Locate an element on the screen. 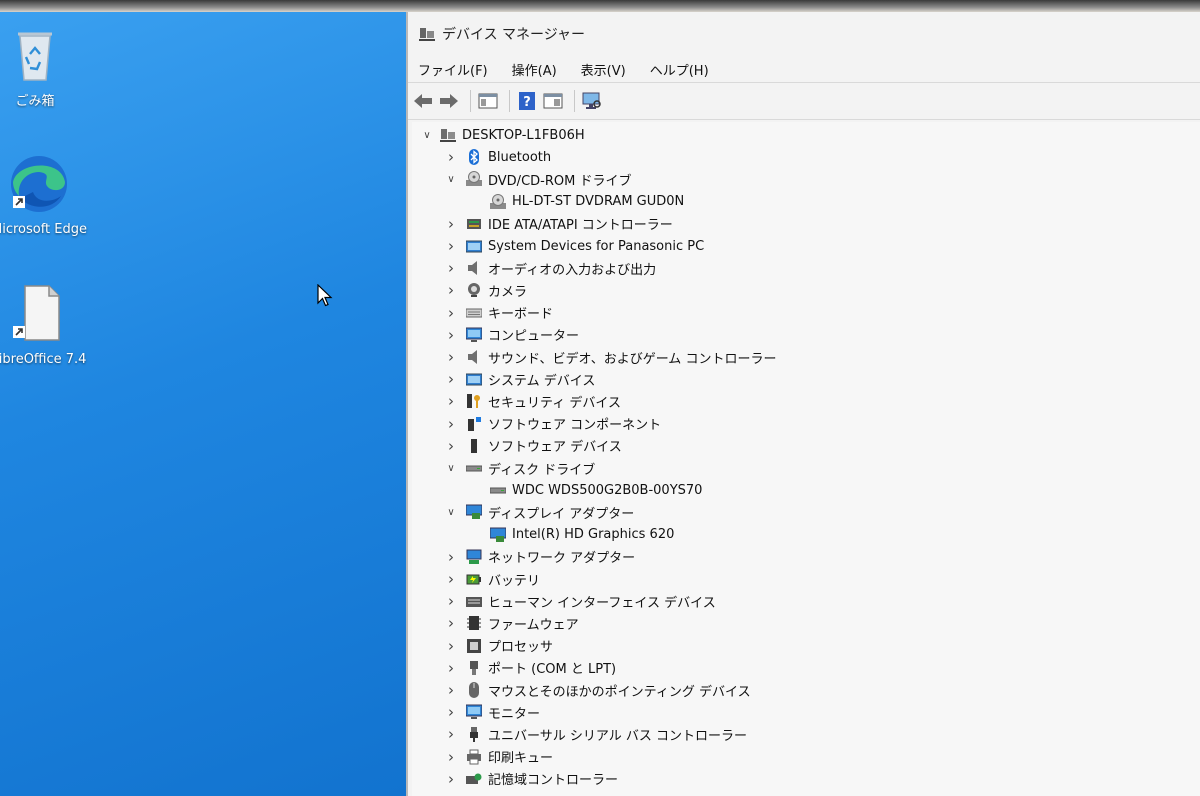  desktop-icon-label: LibreOffice 7.4 is located at coordinates (43, 359).